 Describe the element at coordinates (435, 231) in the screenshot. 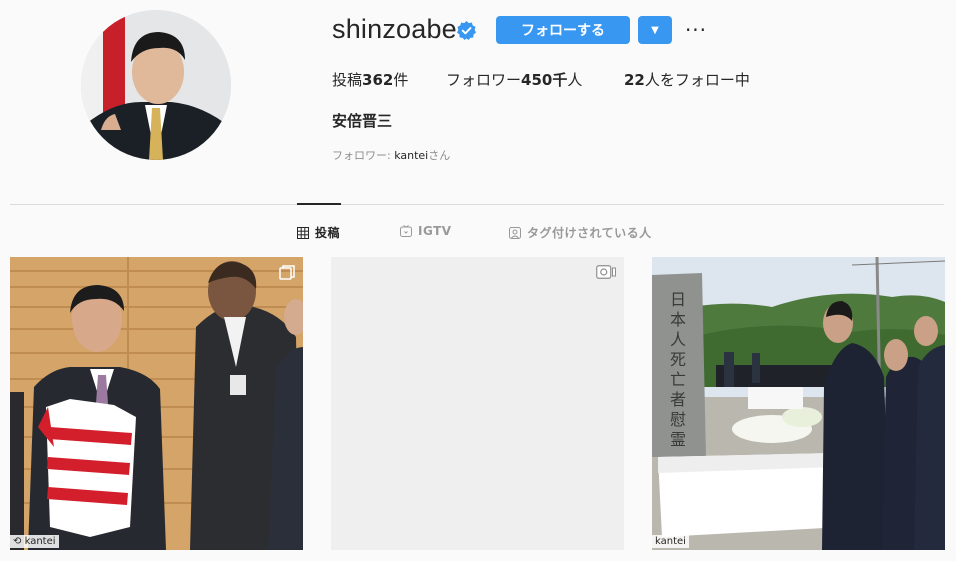

I see `tab-igtv-label: IGTV` at that location.